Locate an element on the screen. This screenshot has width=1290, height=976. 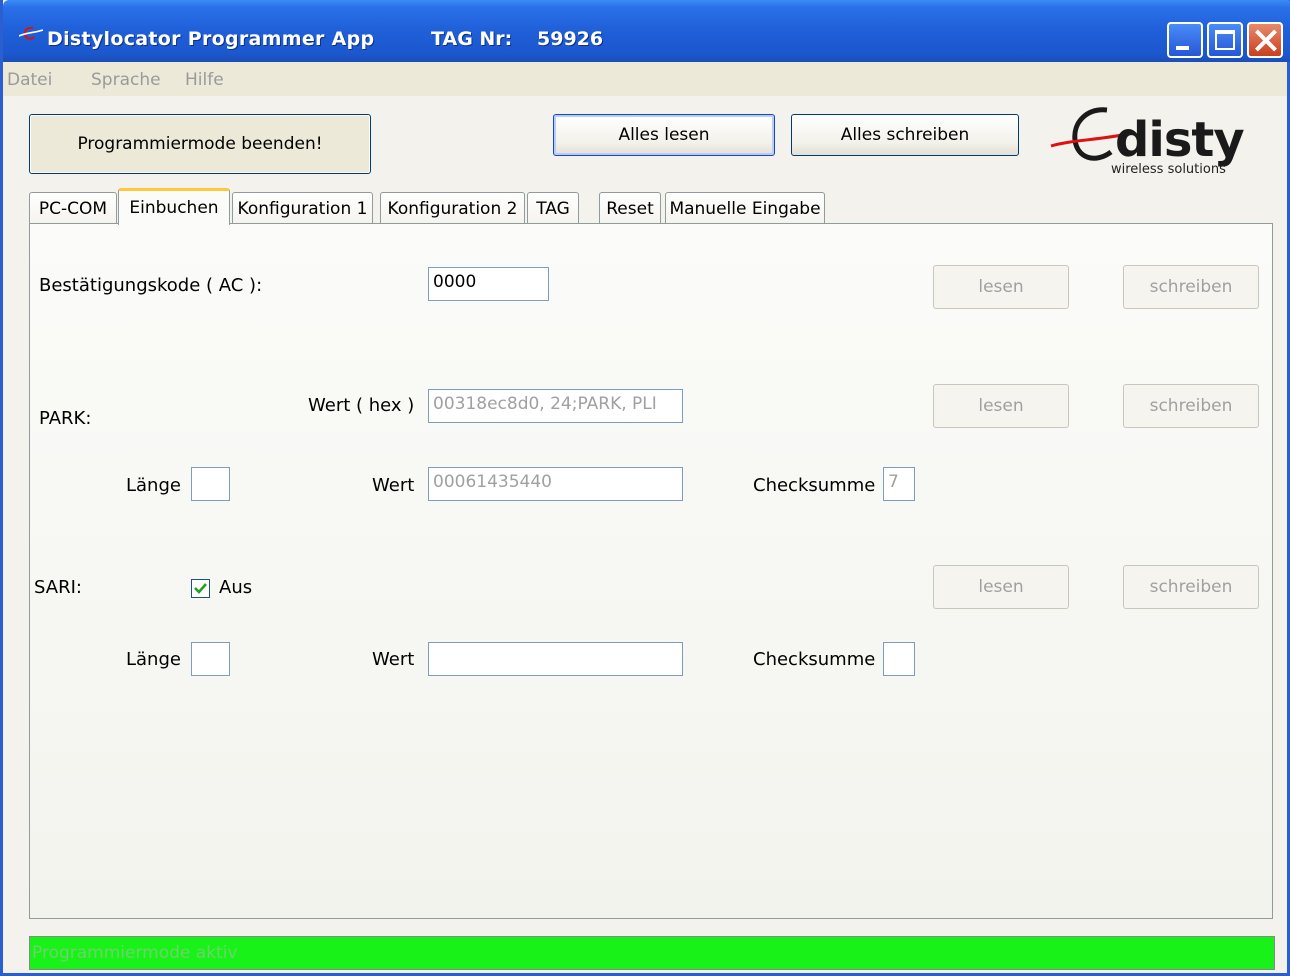
sari-label: SARI: is located at coordinates (58, 587).